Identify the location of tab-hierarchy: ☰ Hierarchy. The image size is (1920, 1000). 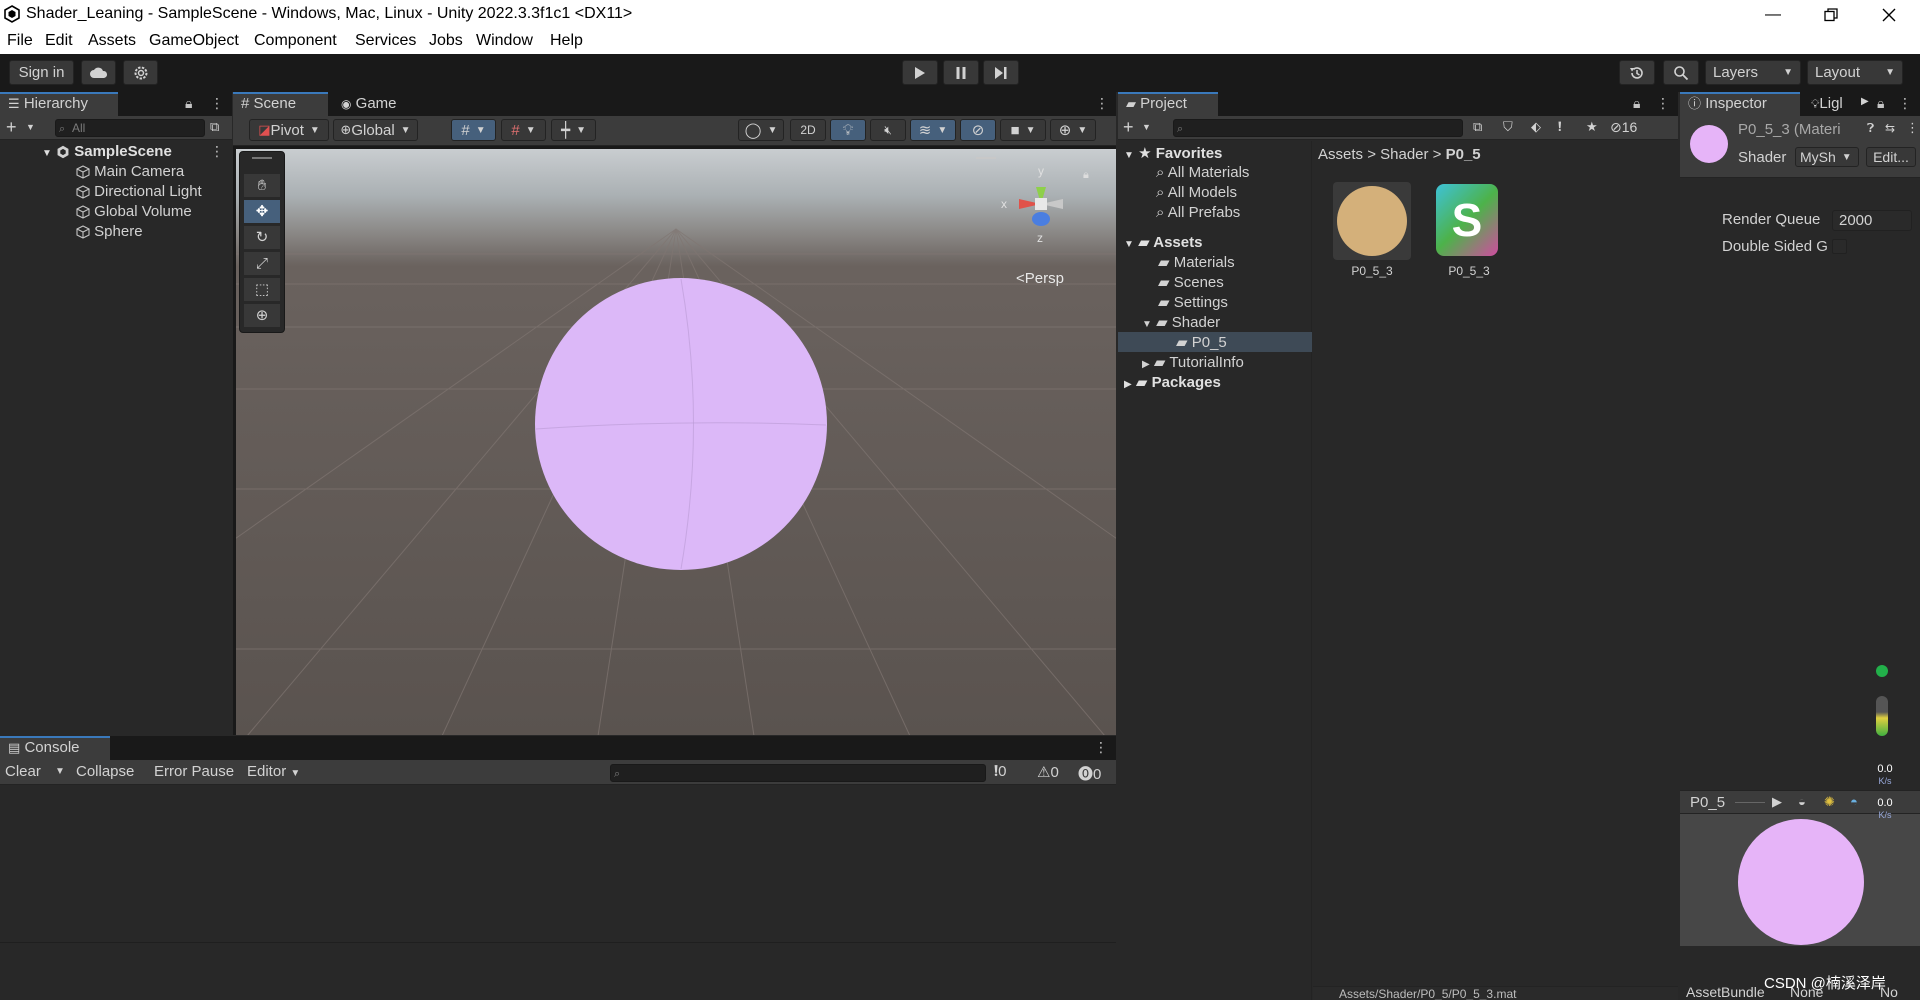
(59, 104).